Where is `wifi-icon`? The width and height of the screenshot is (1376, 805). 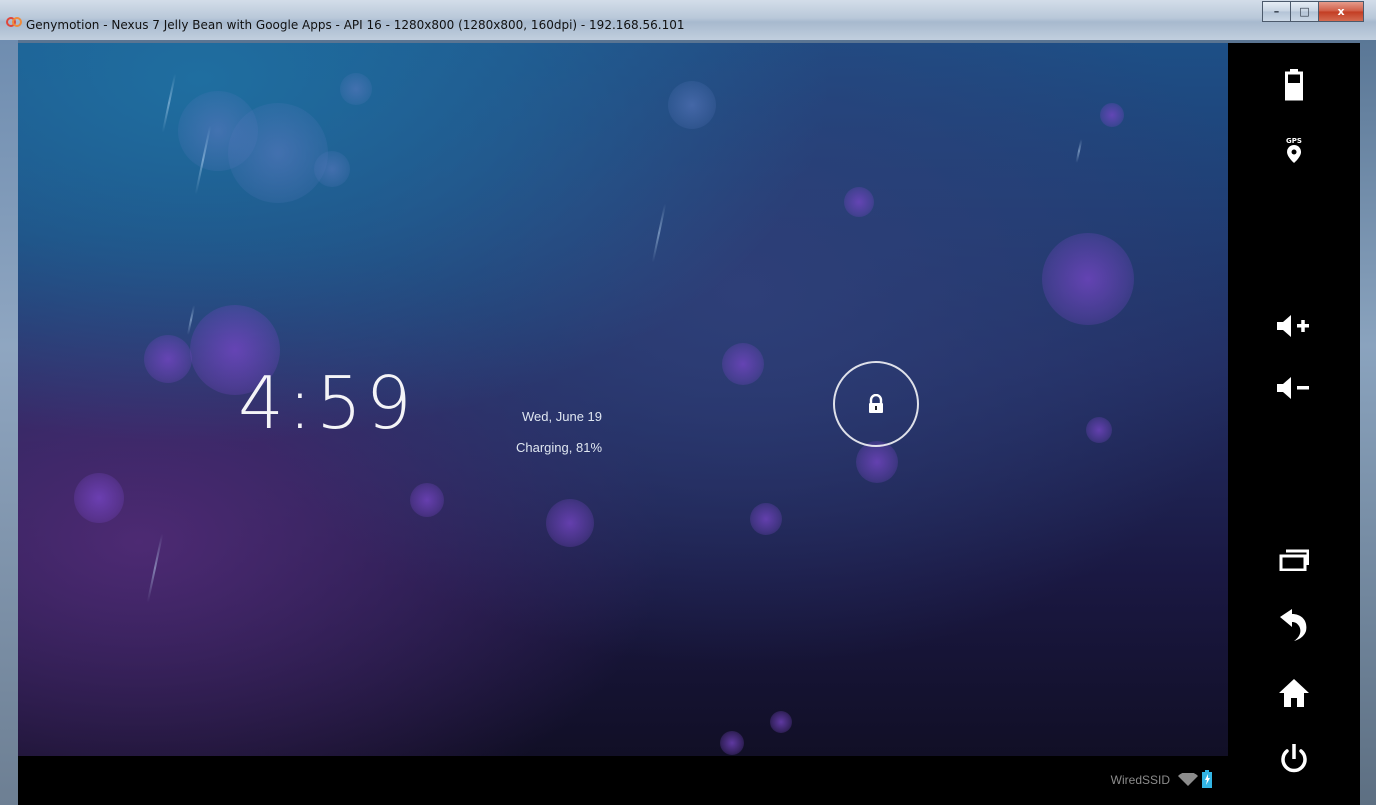 wifi-icon is located at coordinates (1188, 779).